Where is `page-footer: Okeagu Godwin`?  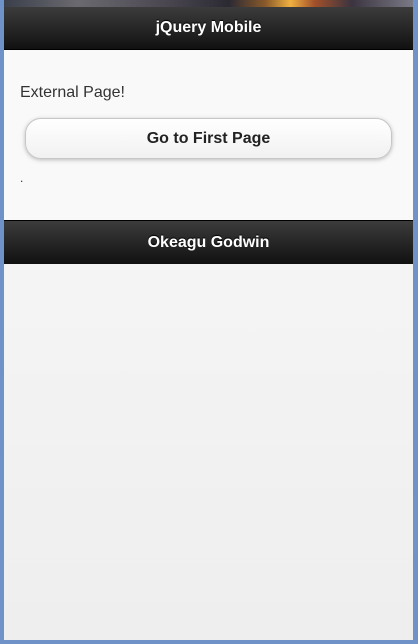 page-footer: Okeagu Godwin is located at coordinates (208, 242).